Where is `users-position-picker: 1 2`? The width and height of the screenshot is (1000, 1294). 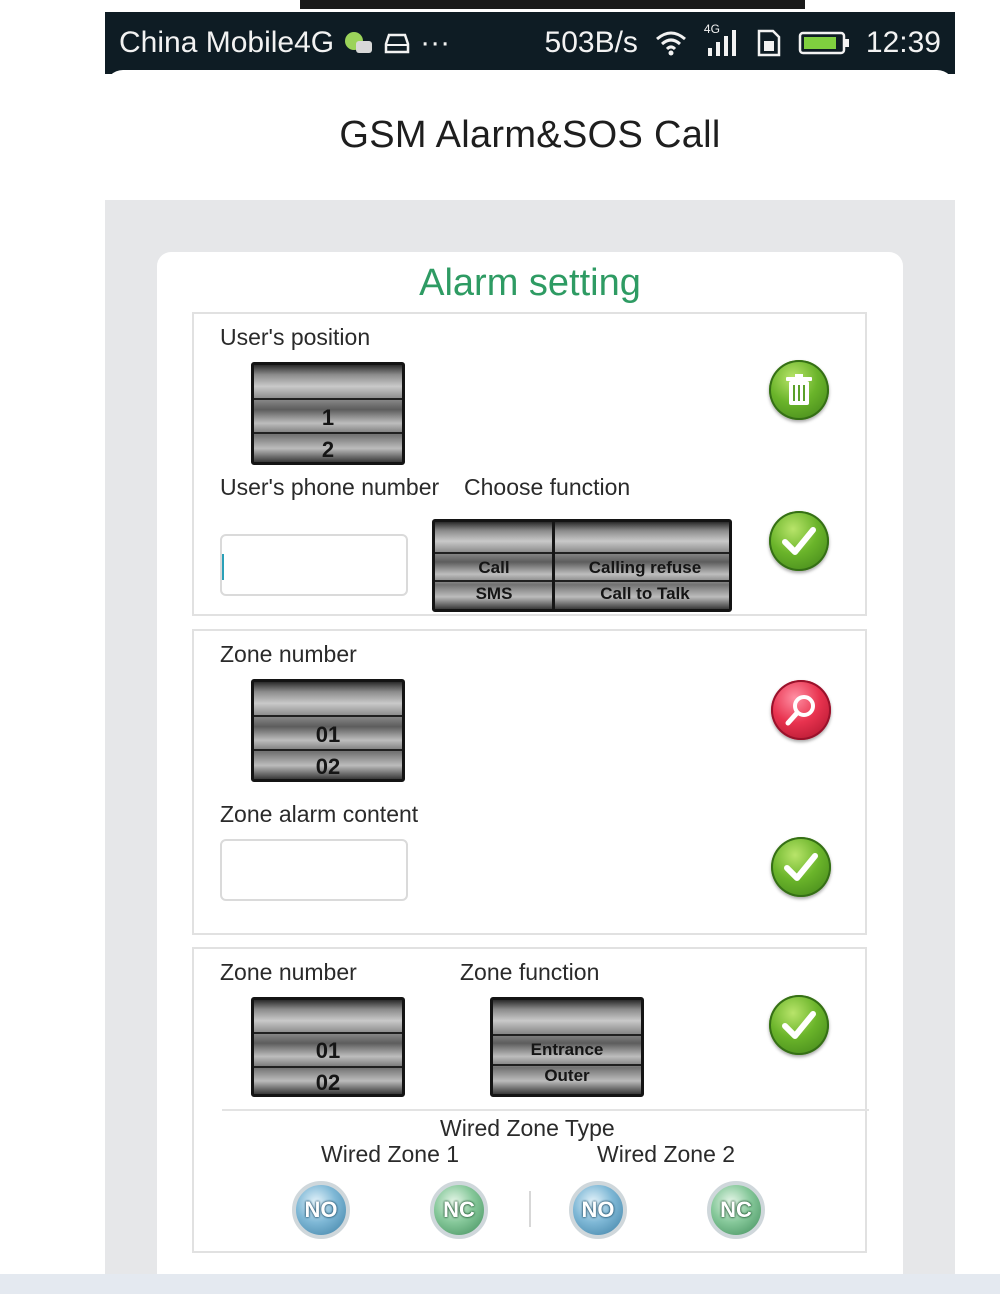
users-position-picker: 1 2 is located at coordinates (328, 413).